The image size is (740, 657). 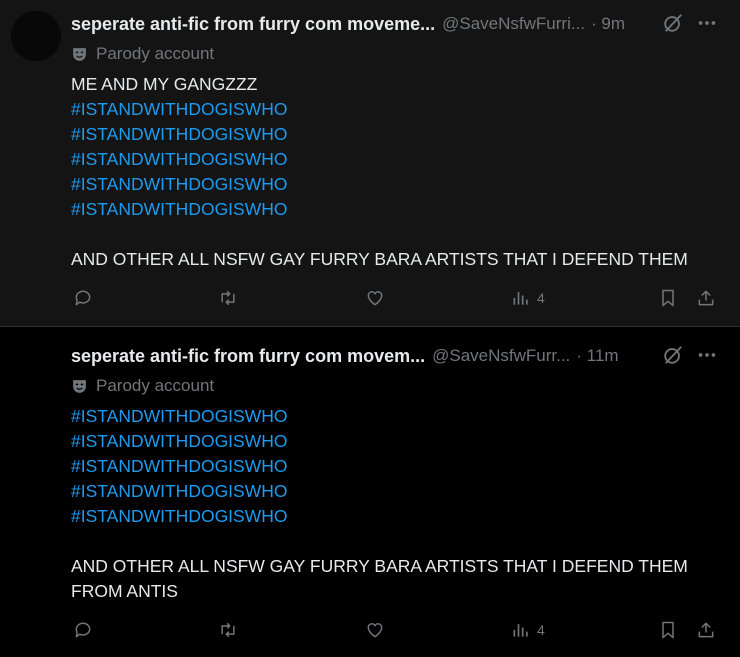 What do you see at coordinates (164, 84) in the screenshot?
I see `tweet-line: ME AND MY GANGZZZ` at bounding box center [164, 84].